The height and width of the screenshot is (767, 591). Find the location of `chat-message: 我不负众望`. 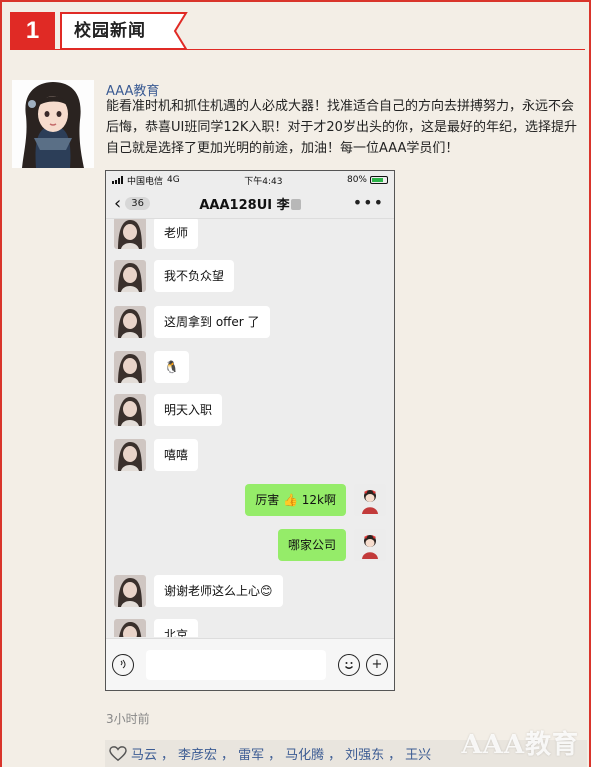

chat-message: 我不负众望 is located at coordinates (174, 276).